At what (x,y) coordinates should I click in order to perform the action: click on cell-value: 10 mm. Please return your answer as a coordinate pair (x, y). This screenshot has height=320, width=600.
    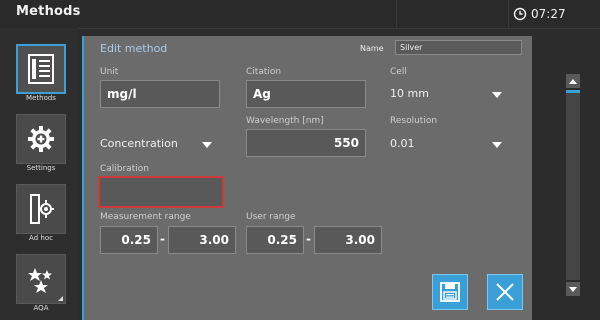
    Looking at the image, I should click on (409, 93).